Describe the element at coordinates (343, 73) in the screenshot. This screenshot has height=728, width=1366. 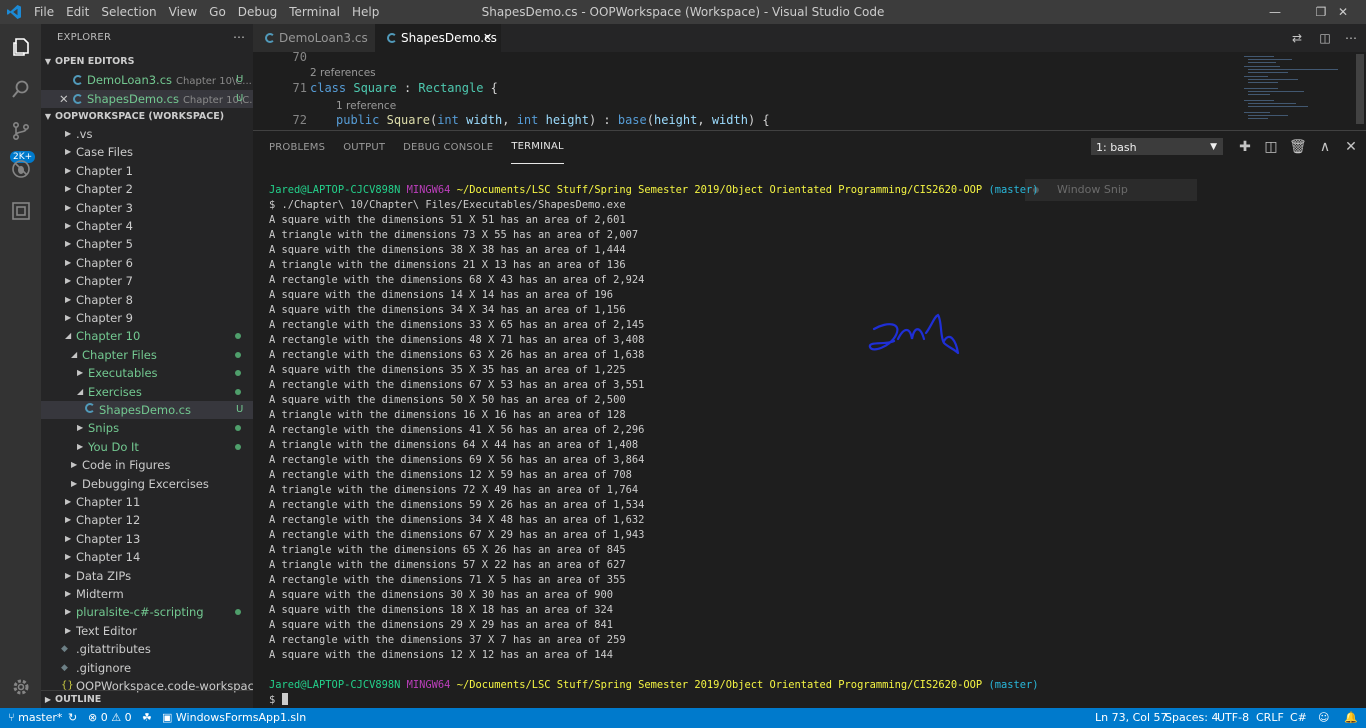
I see `codelens-references: 2 references` at that location.